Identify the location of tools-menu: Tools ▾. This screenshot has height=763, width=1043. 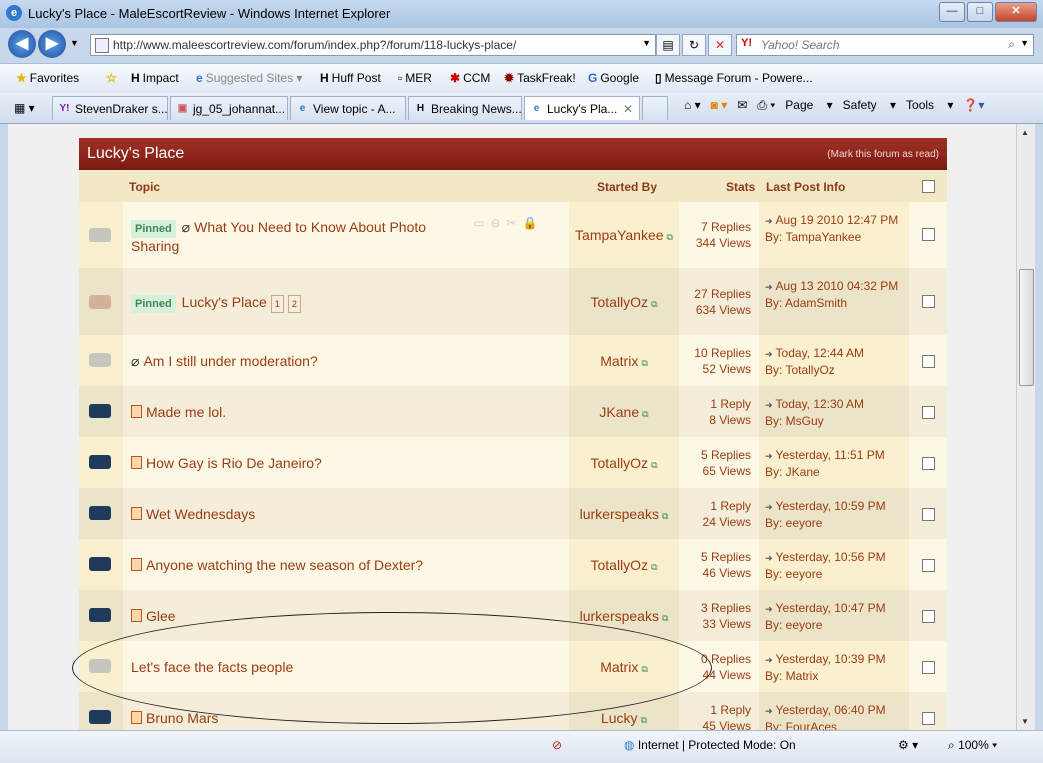
(929, 105).